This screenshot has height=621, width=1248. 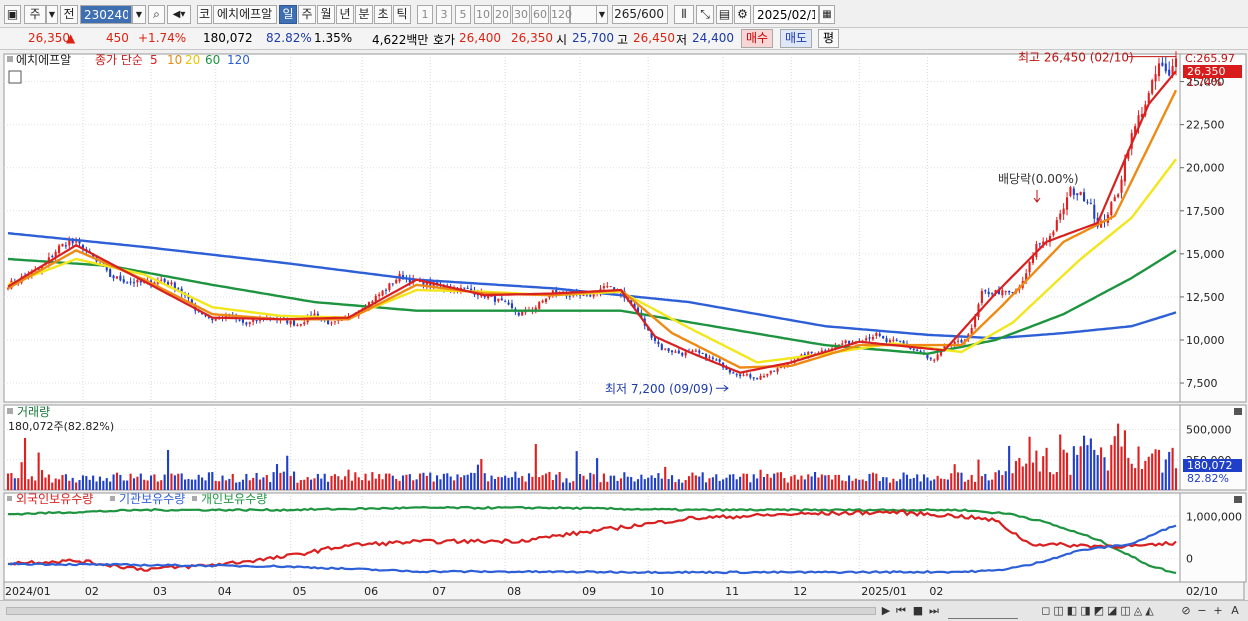 I want to click on interval-button-60: 60, so click(x=540, y=14).